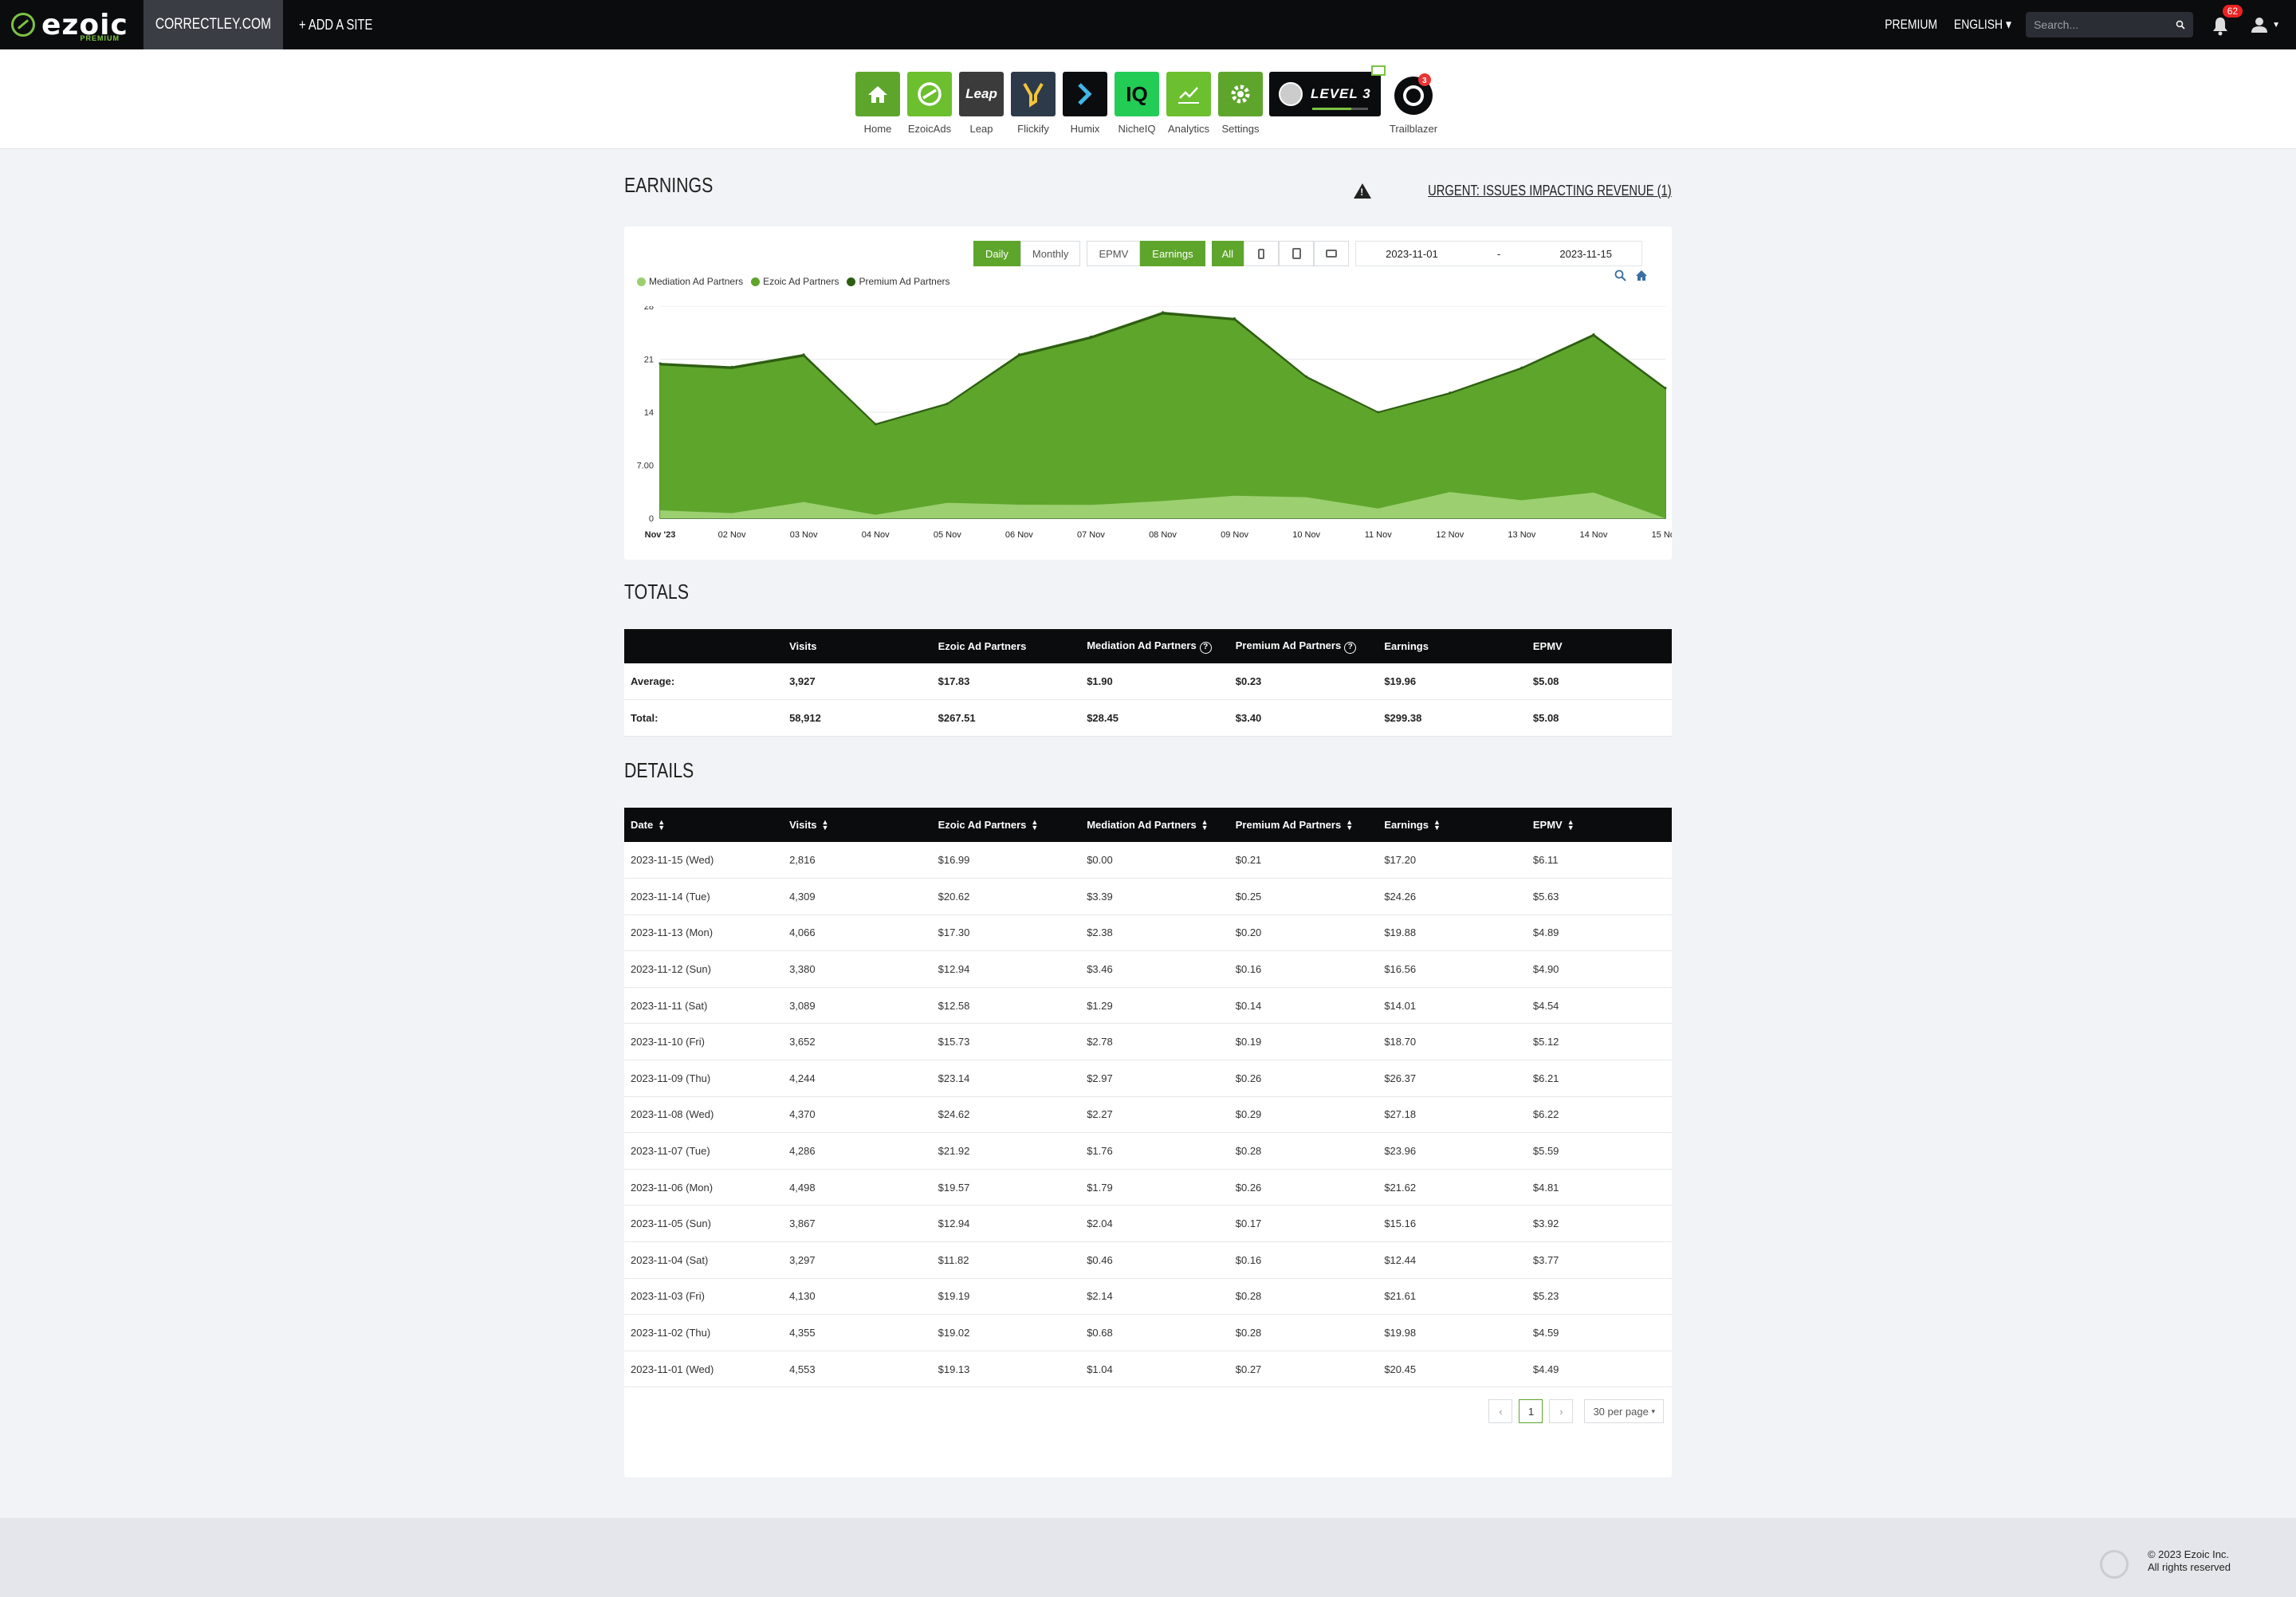 The width and height of the screenshot is (2296, 1597). I want to click on cell-ezoic-ad-partners: $19.19, so click(1006, 1297).